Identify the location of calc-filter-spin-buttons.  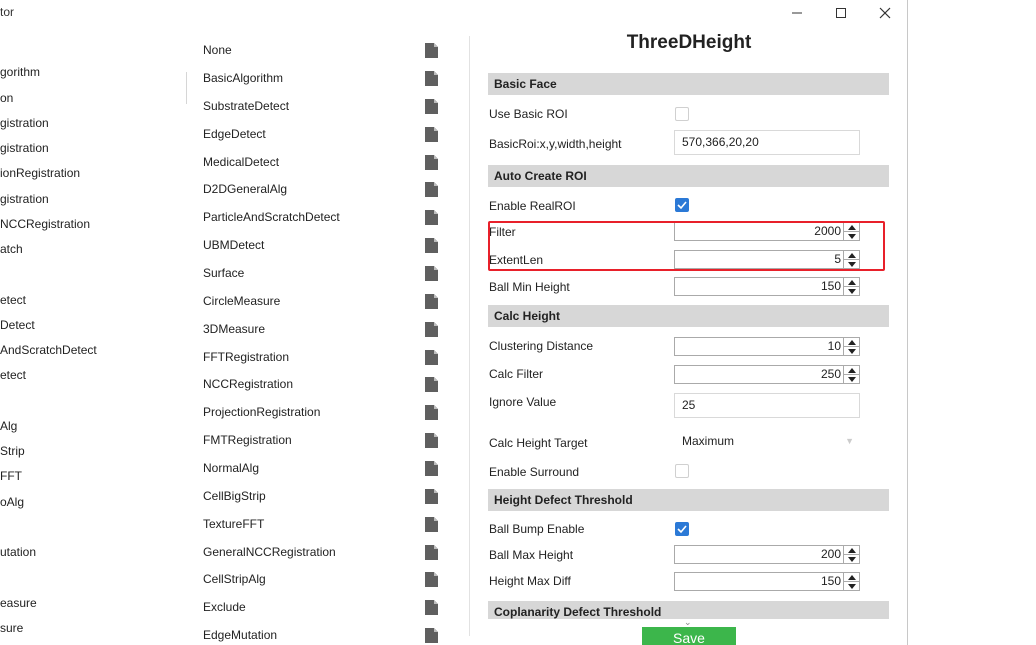
(851, 374).